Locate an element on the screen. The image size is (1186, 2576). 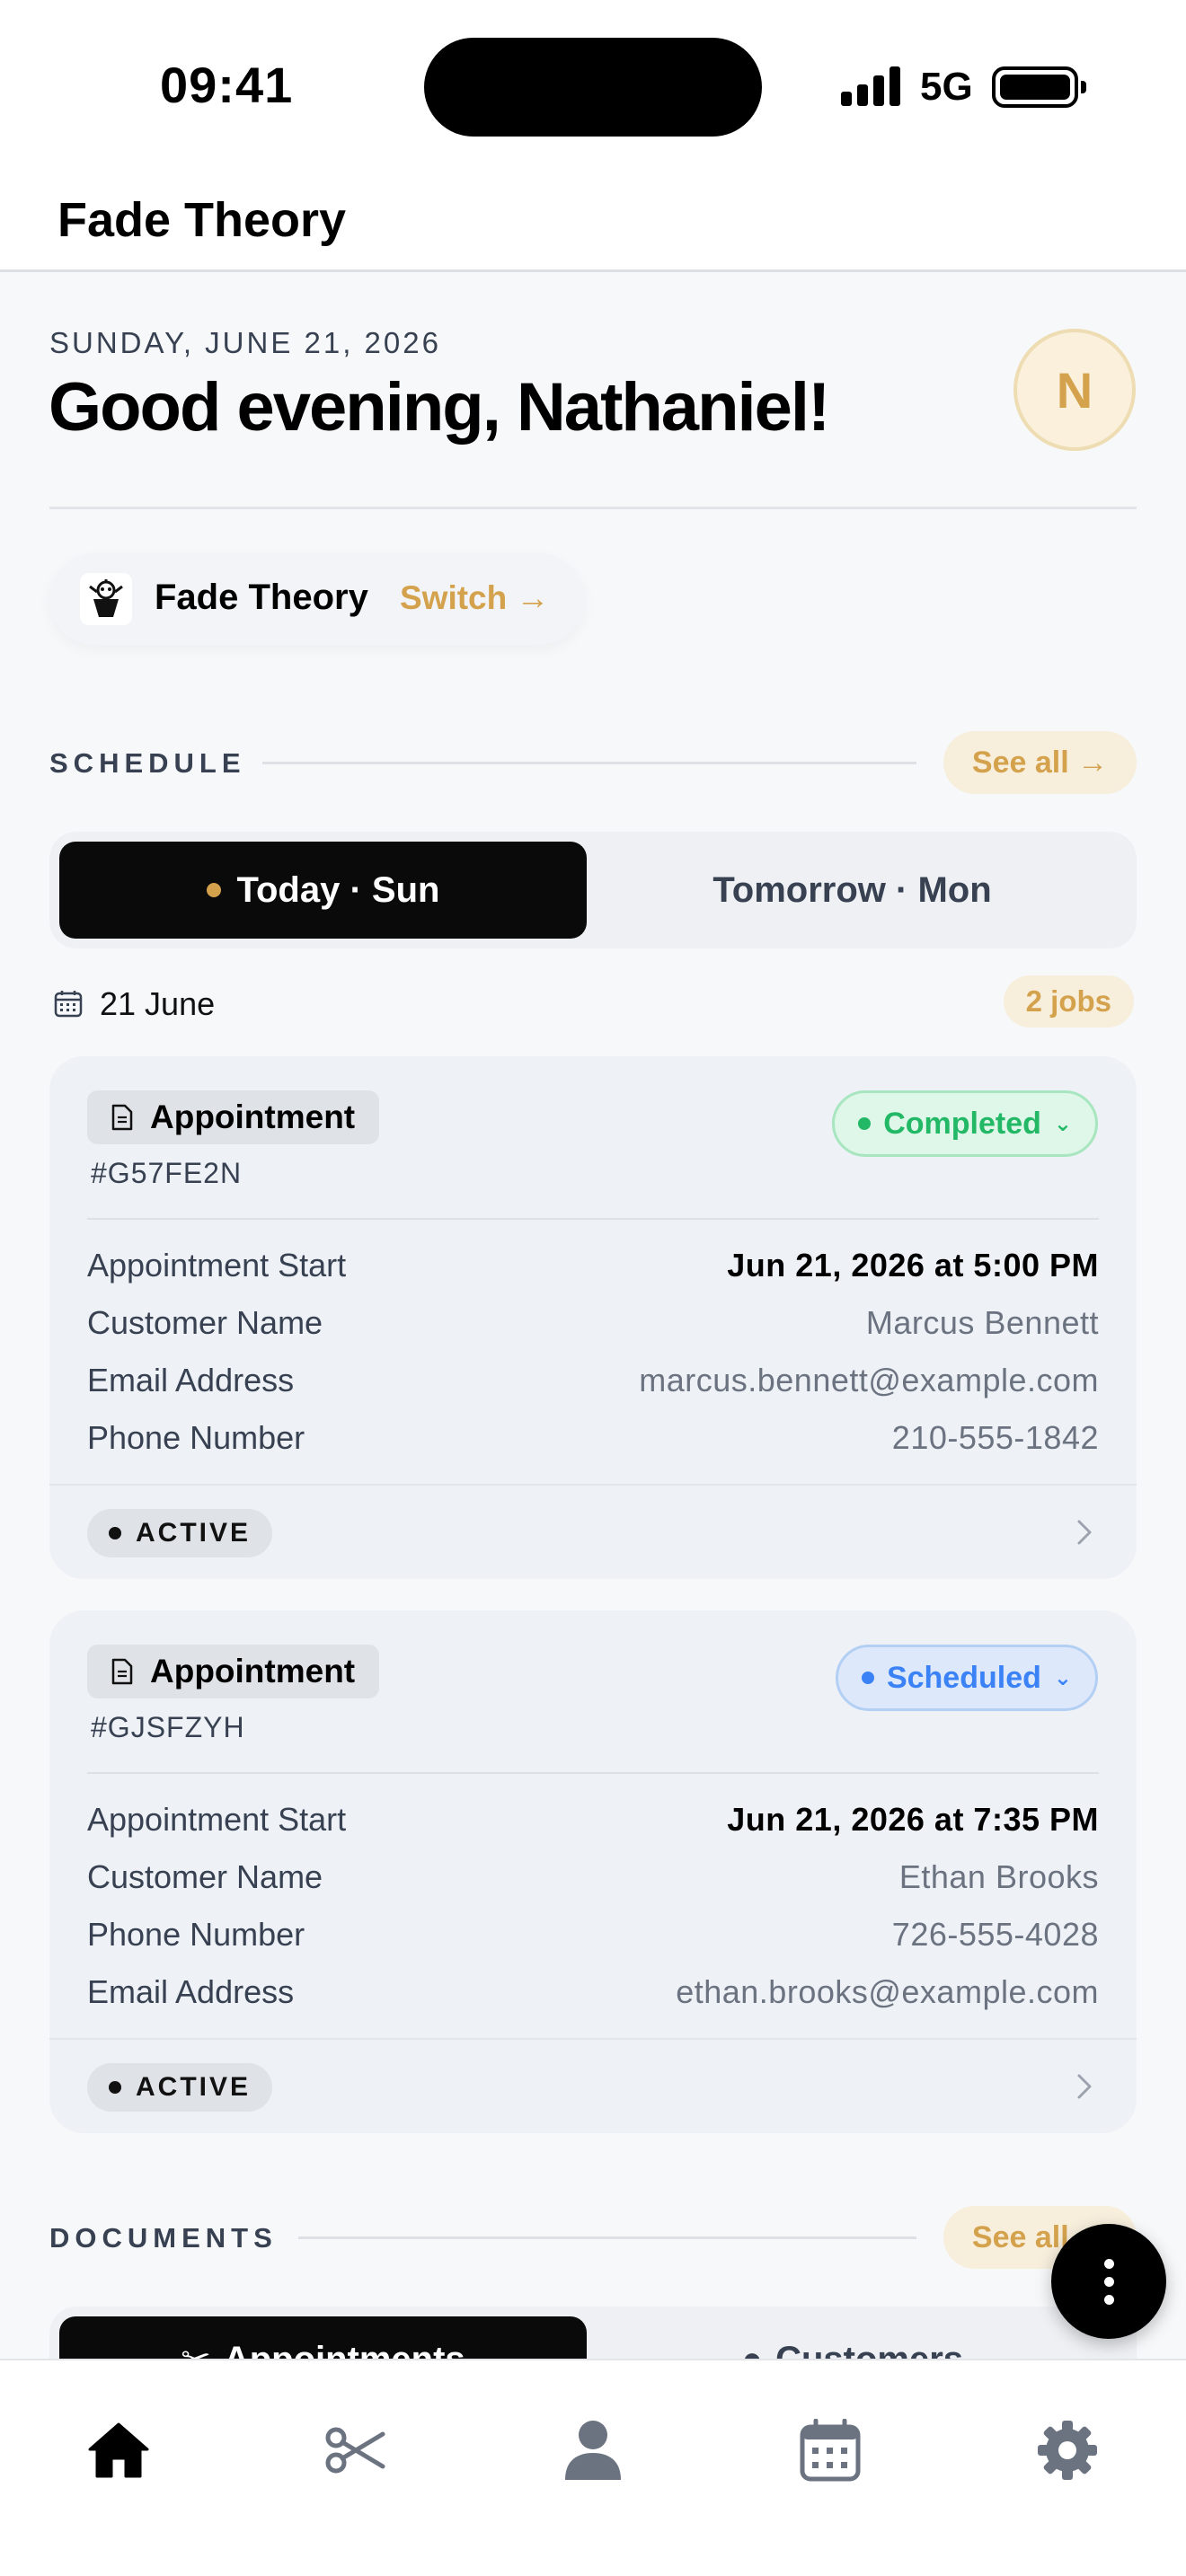
tab-settings is located at coordinates (1067, 2450).